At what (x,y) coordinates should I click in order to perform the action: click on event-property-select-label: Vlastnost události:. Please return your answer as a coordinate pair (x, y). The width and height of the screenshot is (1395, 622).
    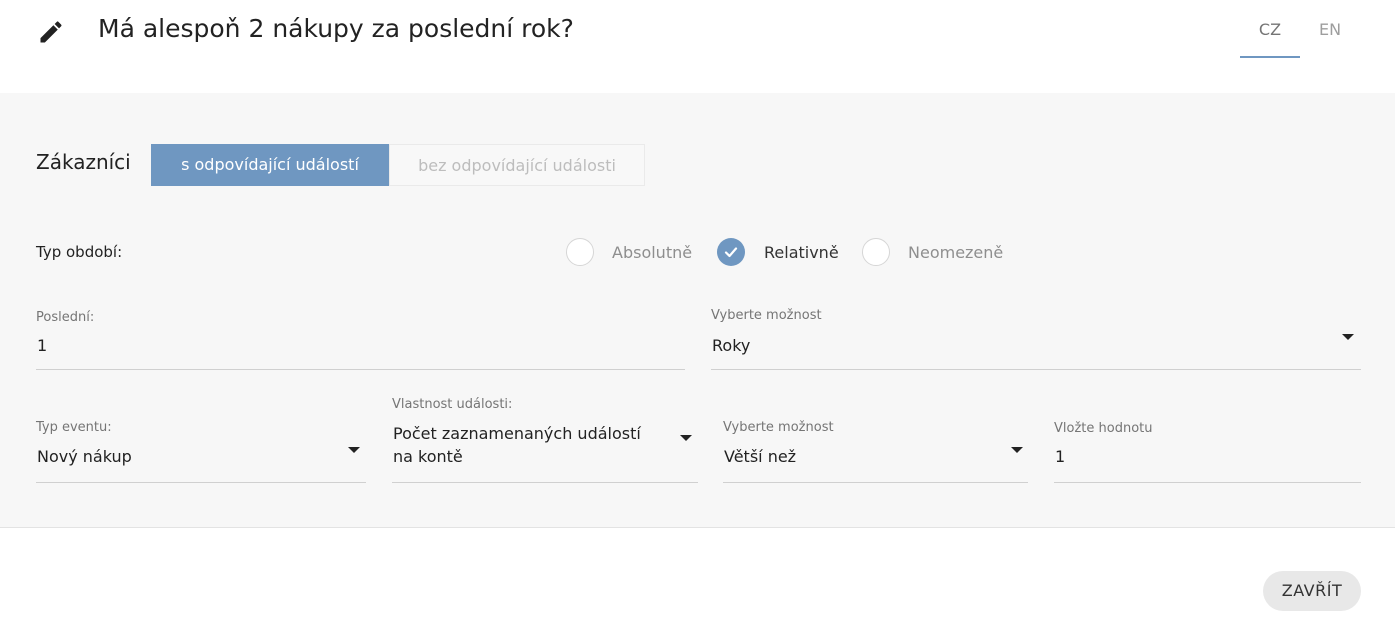
    Looking at the image, I should click on (452, 404).